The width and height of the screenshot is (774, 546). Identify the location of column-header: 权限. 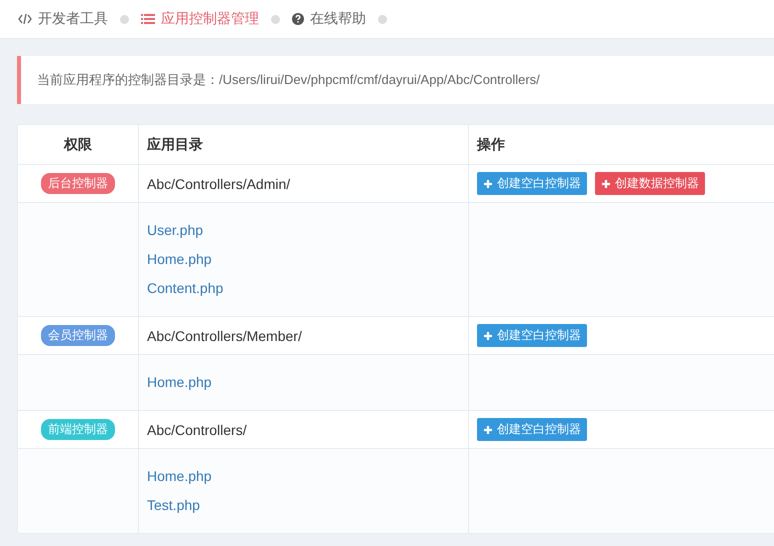
(78, 144).